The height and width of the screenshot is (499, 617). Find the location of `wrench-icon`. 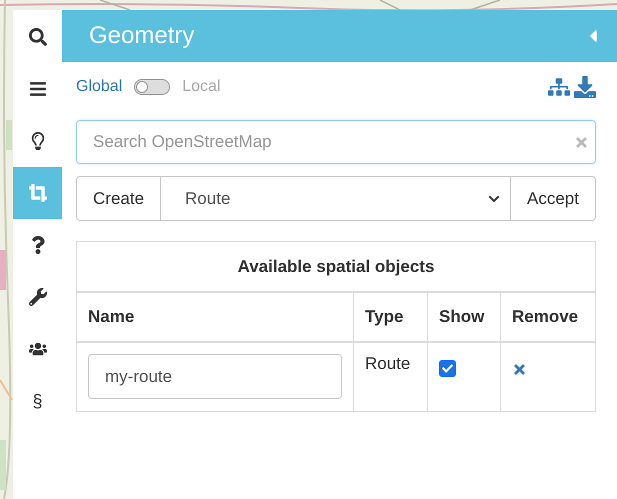

wrench-icon is located at coordinates (37, 297).